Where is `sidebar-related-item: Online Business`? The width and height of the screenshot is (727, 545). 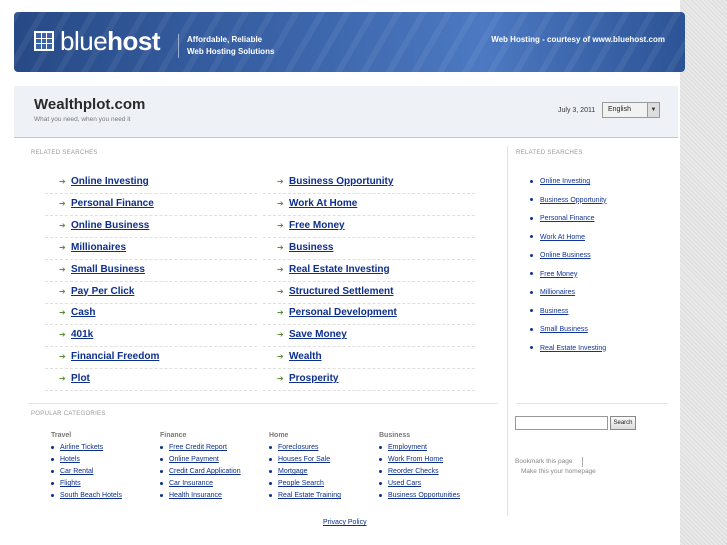
sidebar-related-item: Online Business is located at coordinates (560, 255).